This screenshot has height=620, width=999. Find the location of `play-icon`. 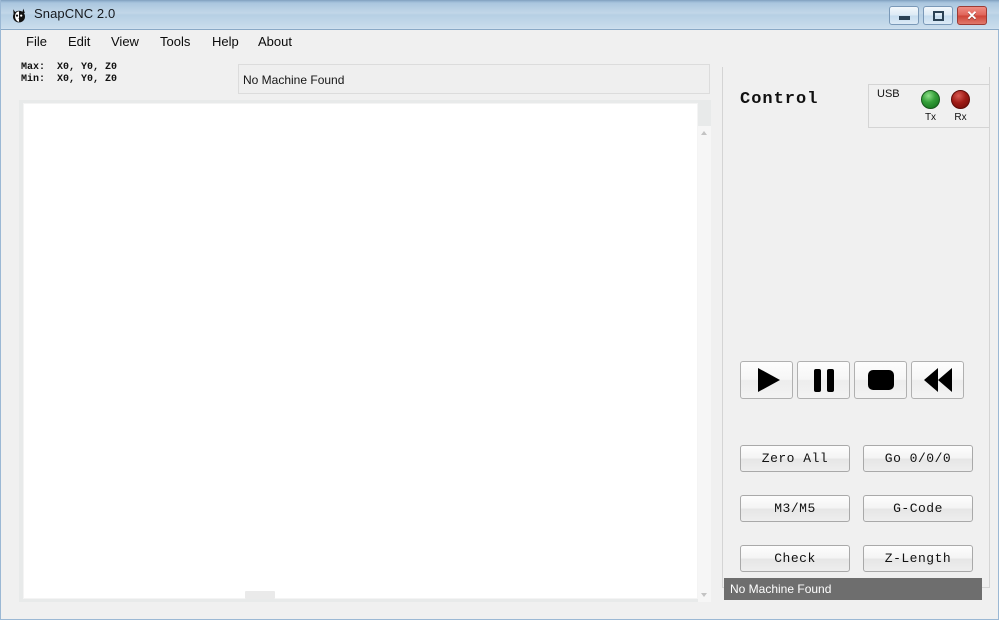

play-icon is located at coordinates (766, 380).